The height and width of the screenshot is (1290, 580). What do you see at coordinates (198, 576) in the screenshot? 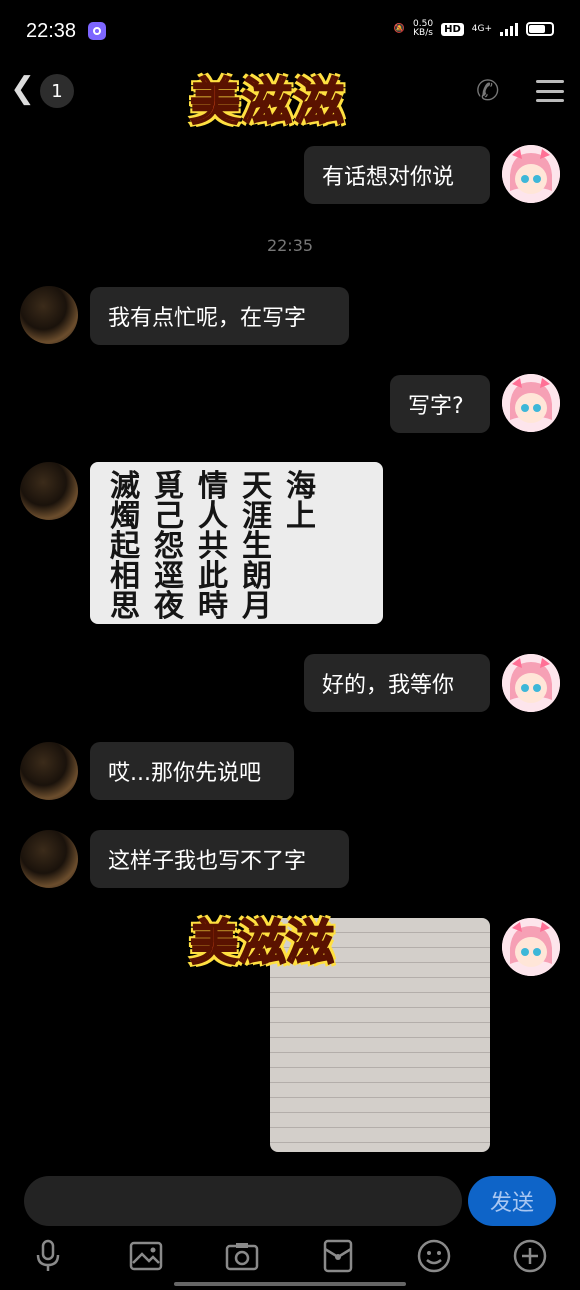
I see `calligraphy-line: 相逕此朗` at bounding box center [198, 576].